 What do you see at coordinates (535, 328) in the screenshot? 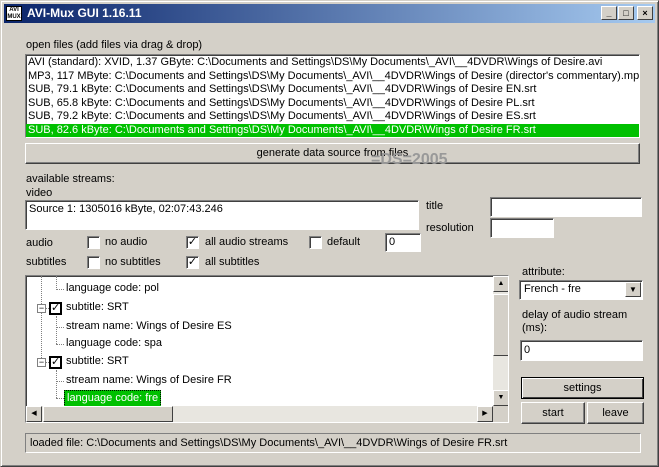
I see `delay-label-unit: (ms):` at bounding box center [535, 328].